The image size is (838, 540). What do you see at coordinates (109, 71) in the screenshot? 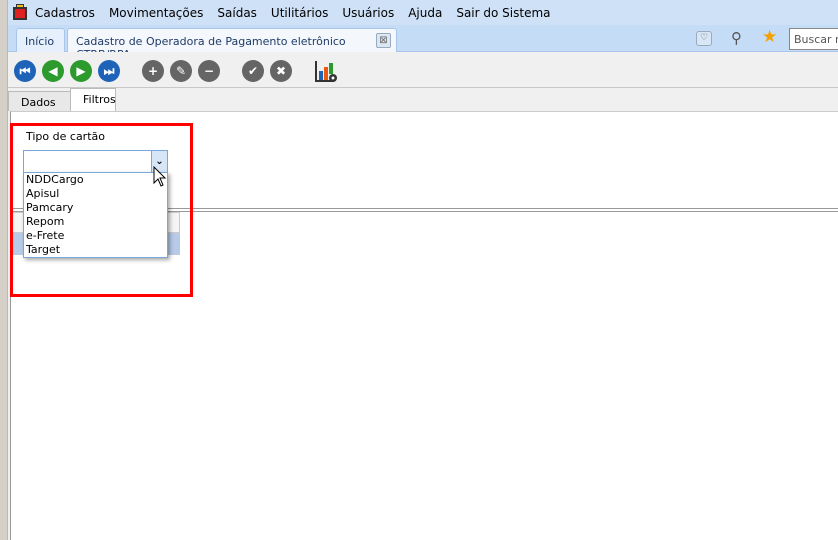
I see `last-record-icon: ⏭` at bounding box center [109, 71].